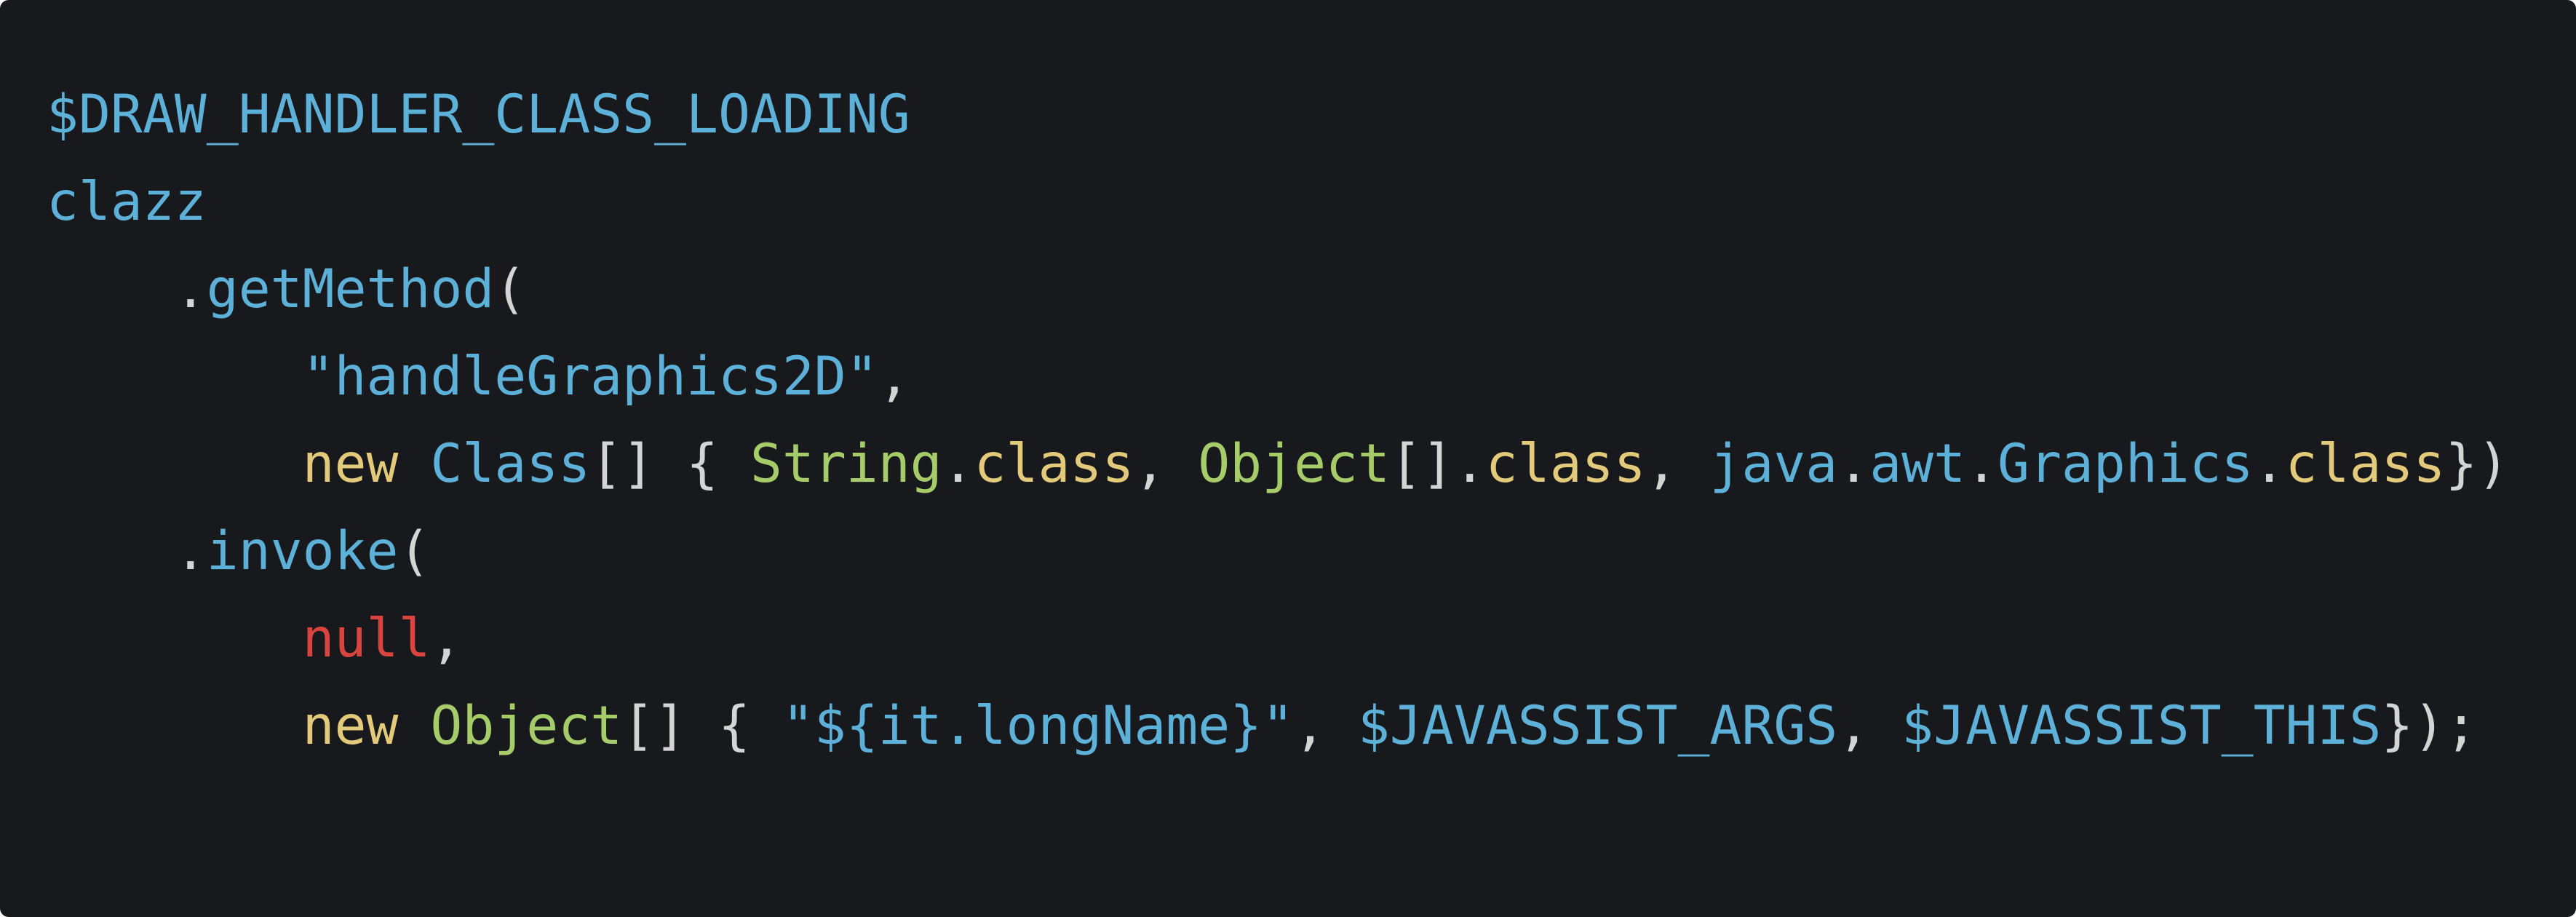 This screenshot has height=917, width=2576. Describe the element at coordinates (1311, 639) in the screenshot. I see `code-line: null,` at that location.